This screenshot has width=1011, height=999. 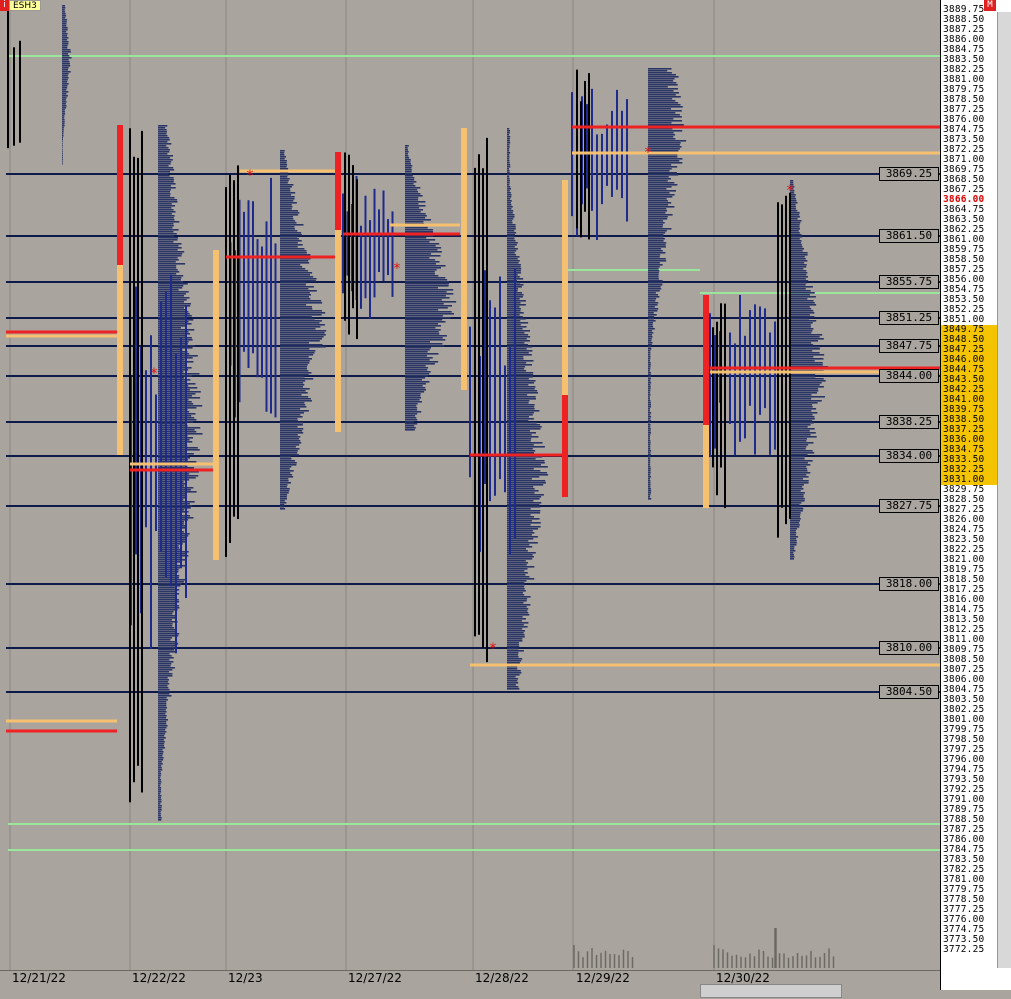 What do you see at coordinates (990, 5) in the screenshot?
I see `mode-badge: M` at bounding box center [990, 5].